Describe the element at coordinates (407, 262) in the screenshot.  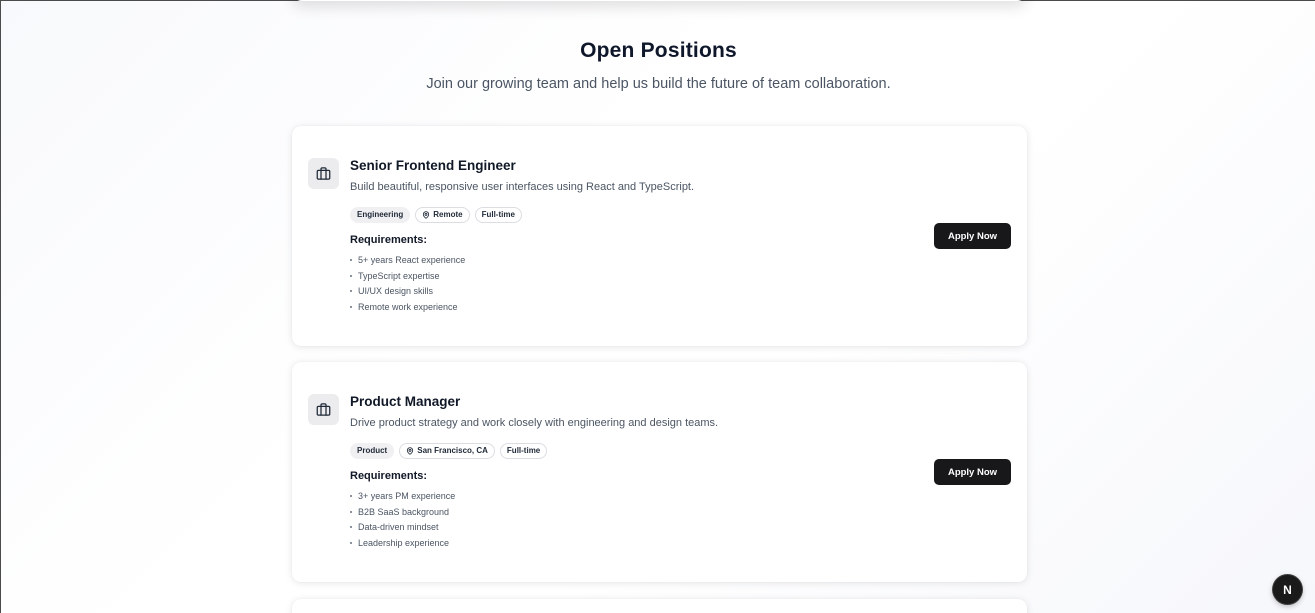
I see `requirement-item: 5+ years React experience` at that location.